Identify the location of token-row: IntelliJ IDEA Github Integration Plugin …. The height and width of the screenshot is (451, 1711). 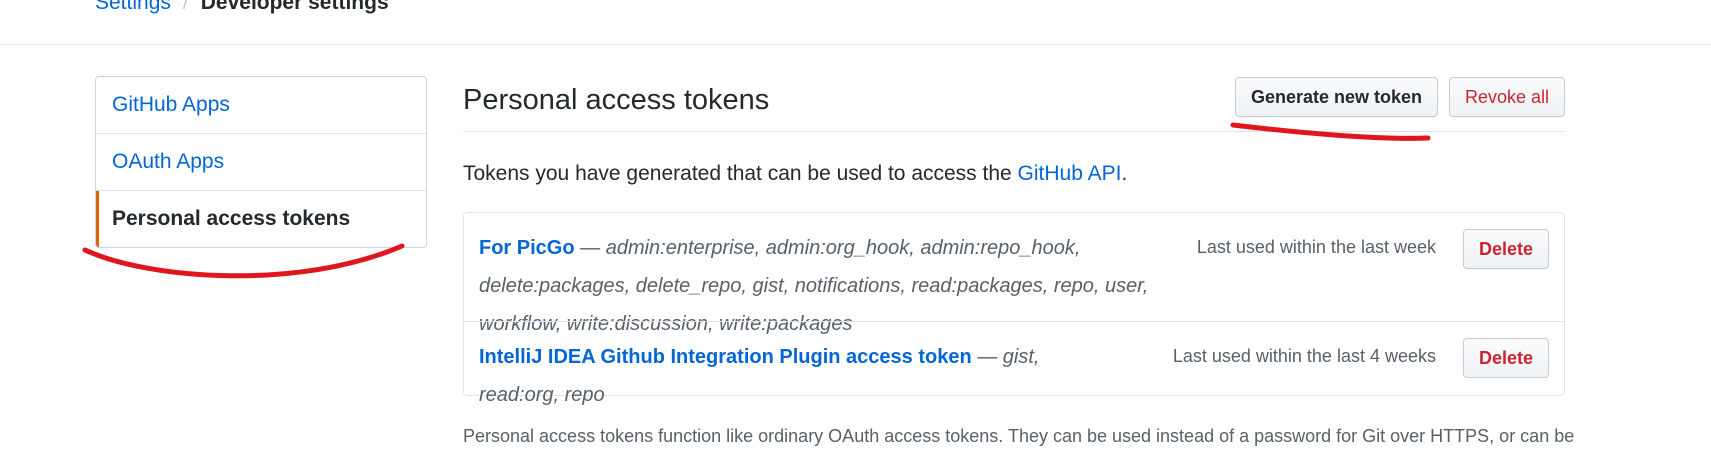
(1014, 363).